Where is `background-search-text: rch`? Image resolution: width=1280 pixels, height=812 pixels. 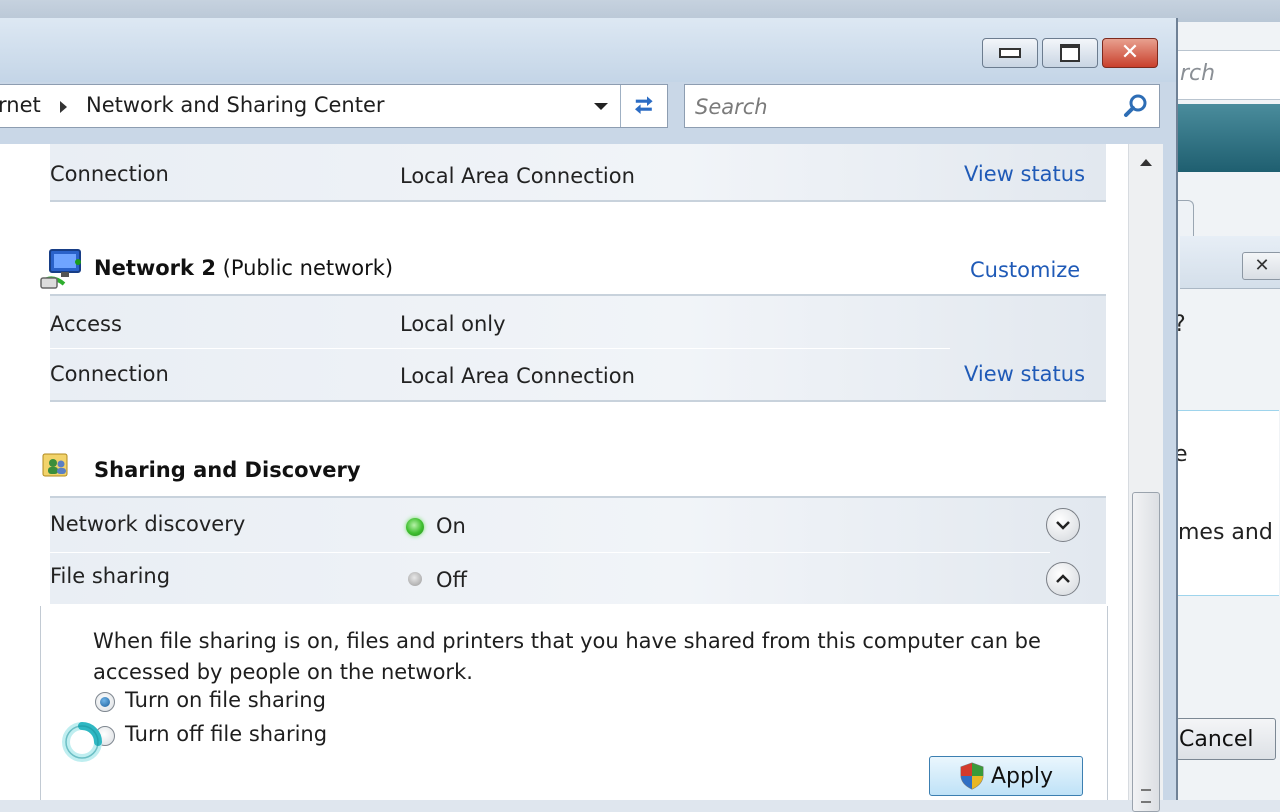
background-search-text: rch is located at coordinates (1198, 73).